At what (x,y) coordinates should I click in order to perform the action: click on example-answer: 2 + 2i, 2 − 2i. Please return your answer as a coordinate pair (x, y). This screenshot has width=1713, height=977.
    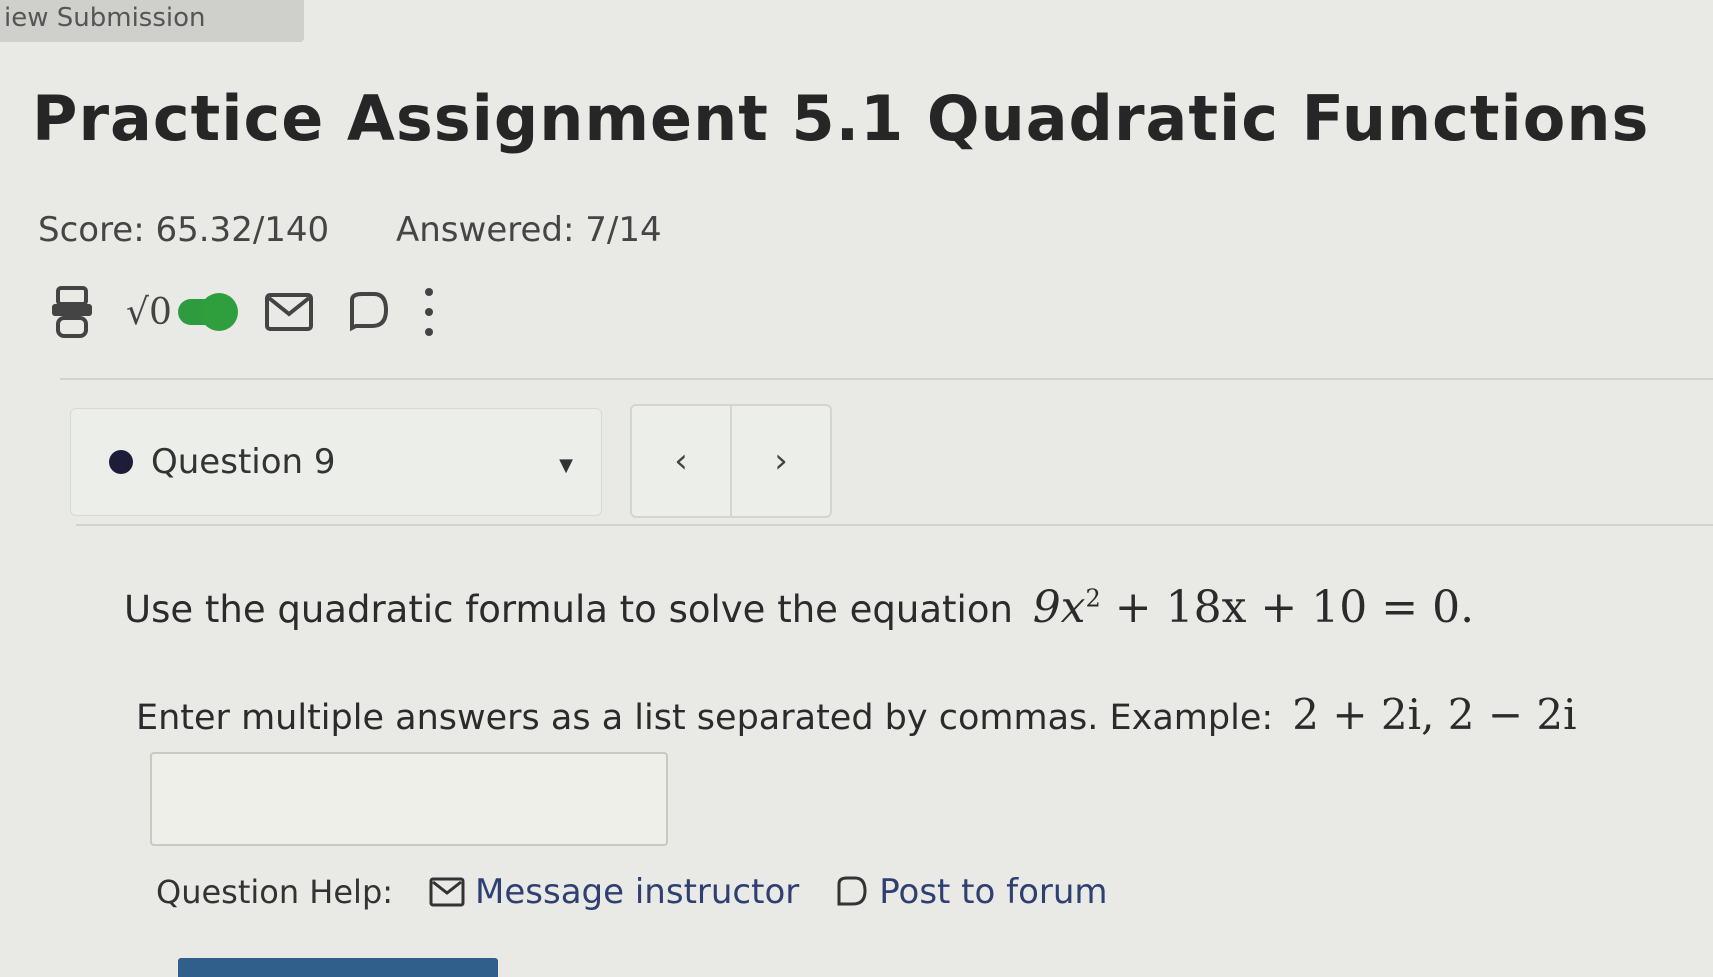
    Looking at the image, I should click on (1434, 714).